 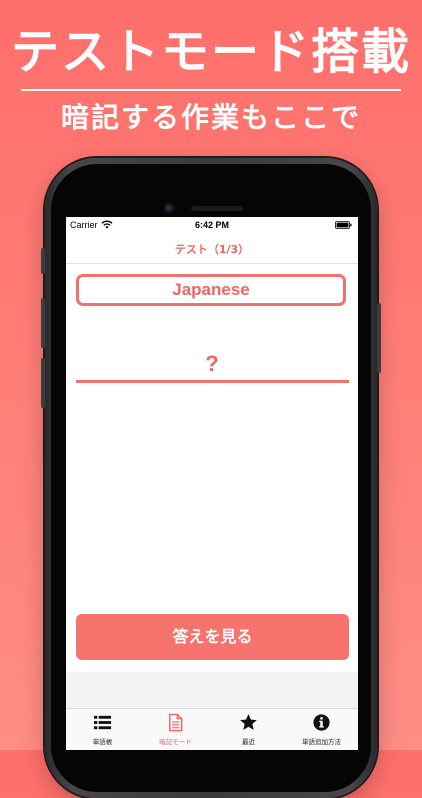 What do you see at coordinates (212, 363) in the screenshot?
I see `answer-placeholder: ?` at bounding box center [212, 363].